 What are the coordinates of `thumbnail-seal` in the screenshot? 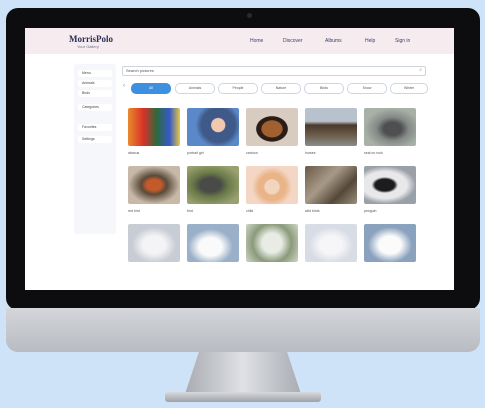 It's located at (390, 127).